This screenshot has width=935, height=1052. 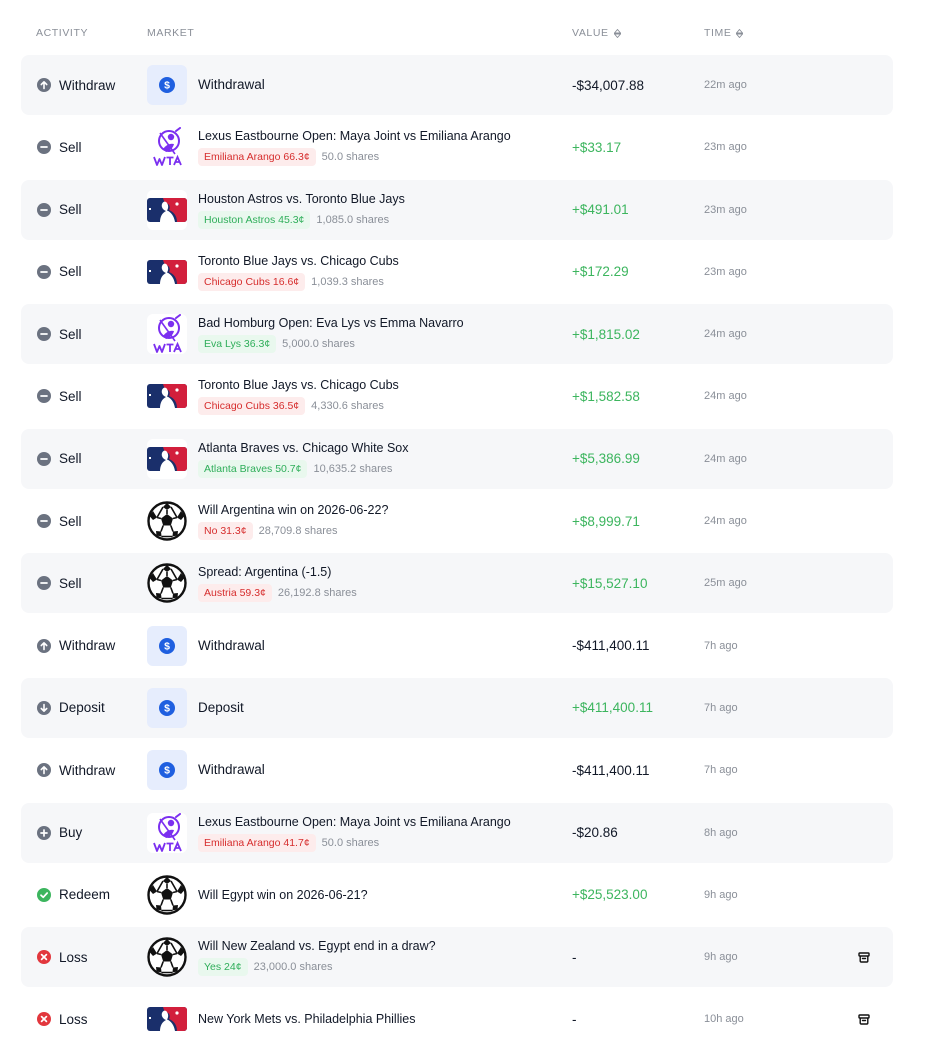 I want to click on activity-row: Withdraw $ Withdrawal -$34,007.88 22m ago, so click(x=457, y=85).